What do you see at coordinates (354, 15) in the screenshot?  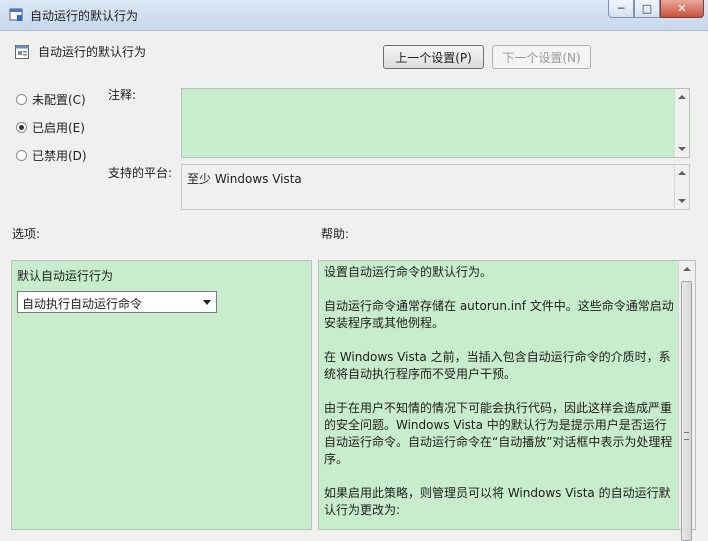 I see `title-bar: 自动运行的默认行为 ─ □ ✕` at bounding box center [354, 15].